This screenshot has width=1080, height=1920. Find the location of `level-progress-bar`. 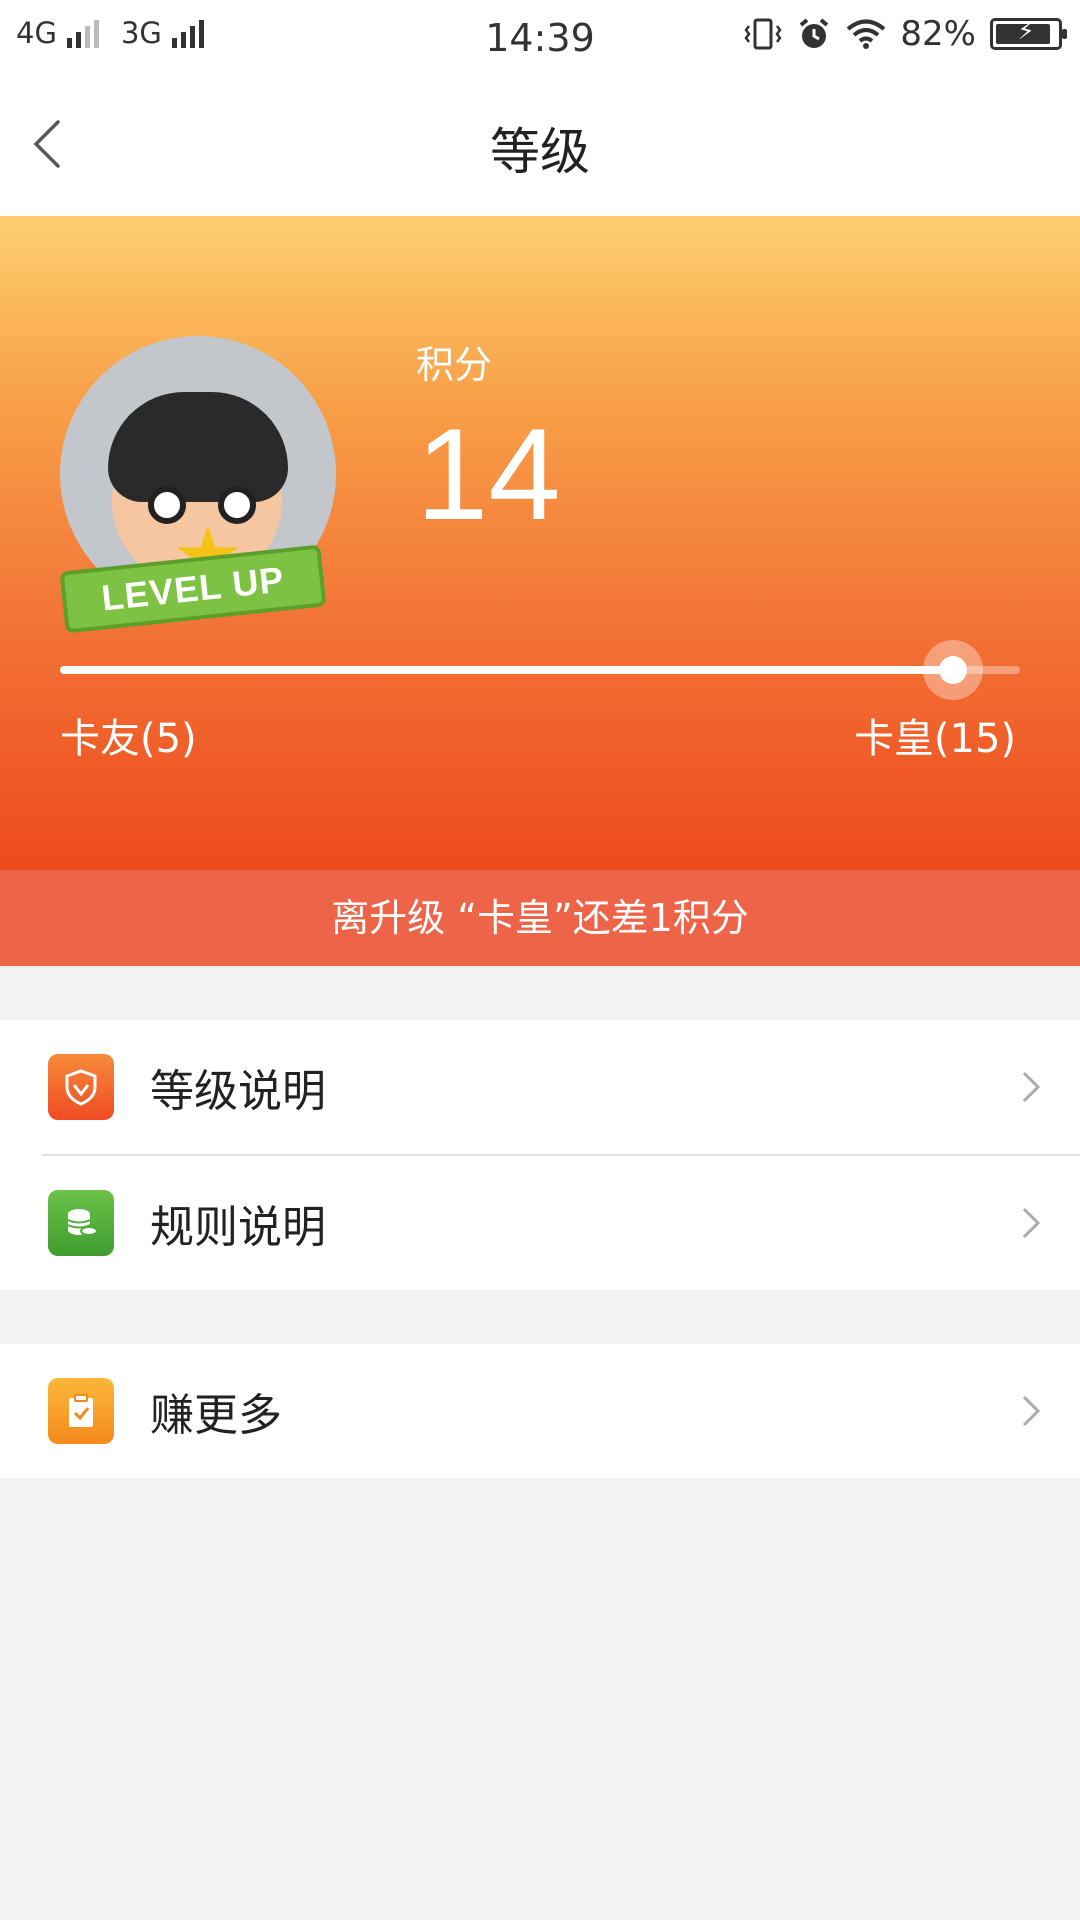

level-progress-bar is located at coordinates (540, 670).